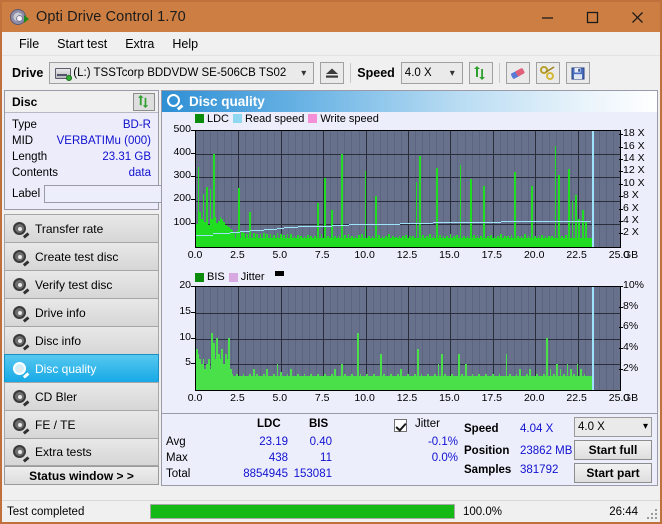 This screenshot has height=524, width=662. I want to click on test-speed-select: 4.0 X ▾, so click(613, 426).